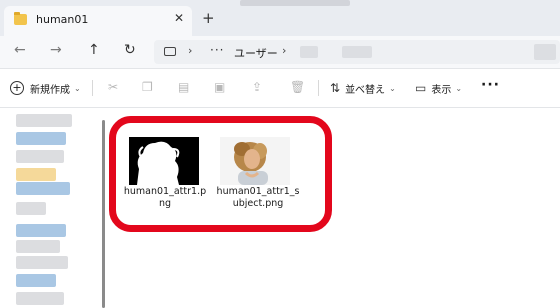  What do you see at coordinates (280, 18) in the screenshot?
I see `tab-strip: human01 ✕ +` at bounding box center [280, 18].